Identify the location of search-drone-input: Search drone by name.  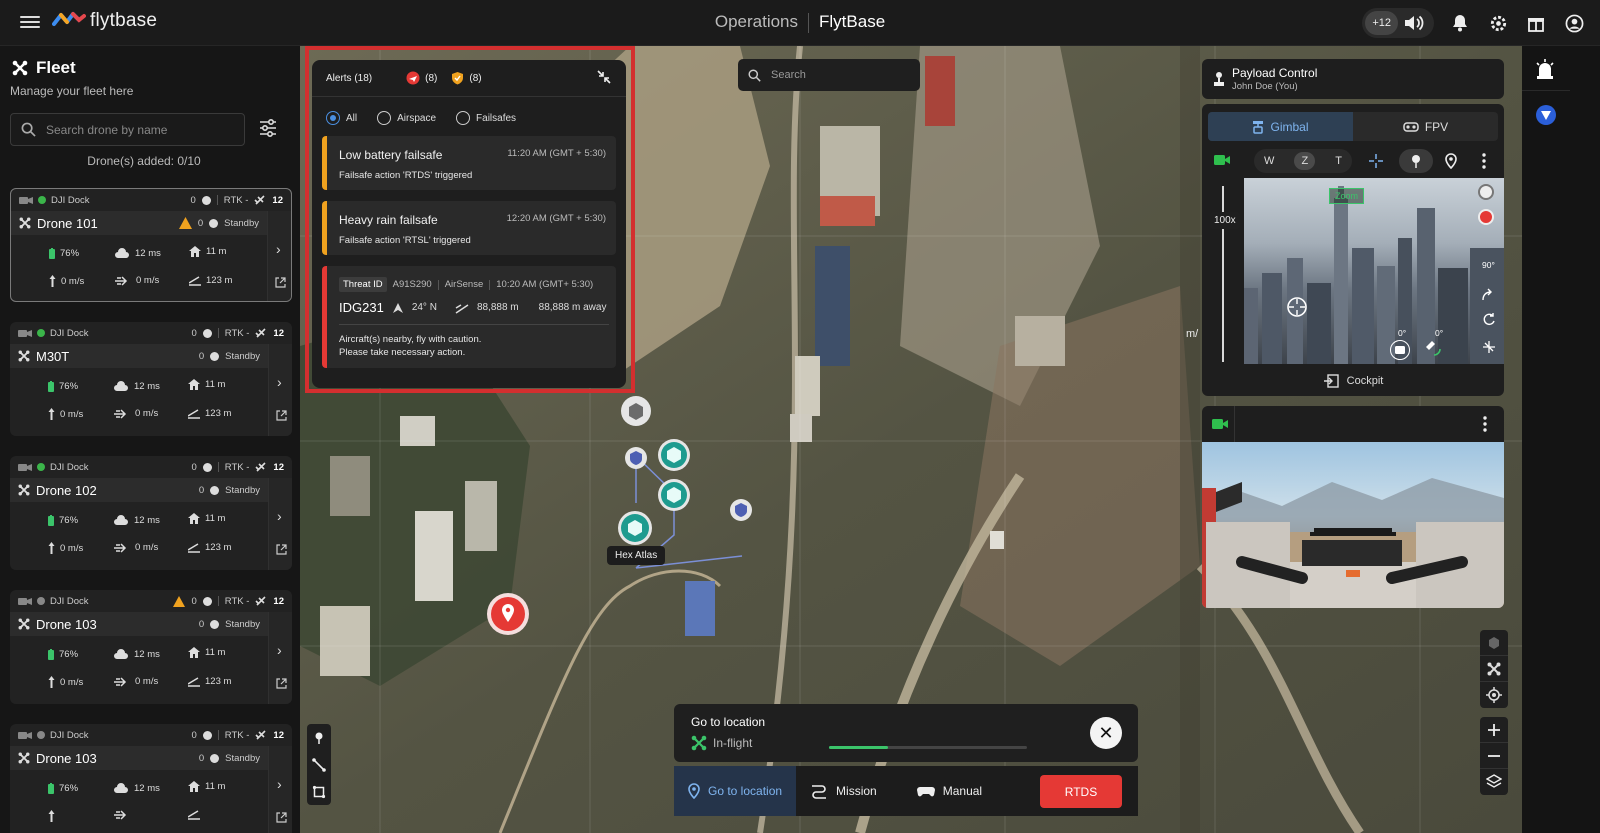
(127, 129).